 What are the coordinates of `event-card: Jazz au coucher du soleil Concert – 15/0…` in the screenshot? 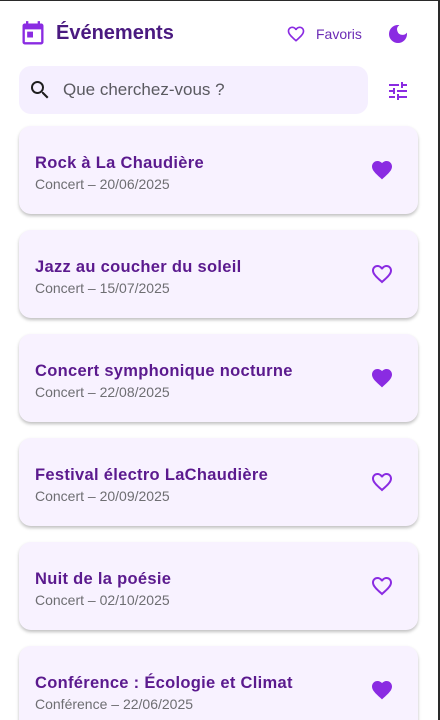 It's located at (218, 274).